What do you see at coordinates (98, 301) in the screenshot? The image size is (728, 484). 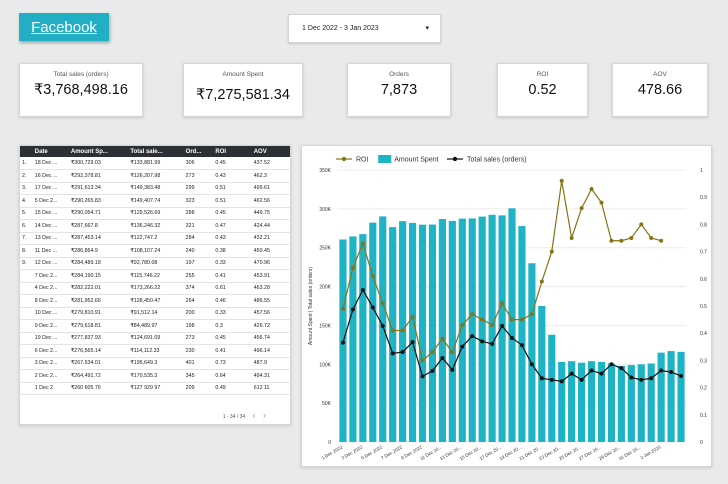 I see `table-cell: ₹281,952.66` at bounding box center [98, 301].